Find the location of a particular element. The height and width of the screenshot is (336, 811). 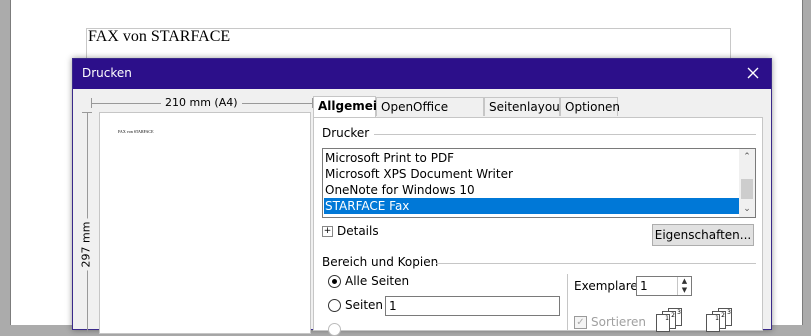

preview-width-dimension: 210 mm (A4) is located at coordinates (202, 103).